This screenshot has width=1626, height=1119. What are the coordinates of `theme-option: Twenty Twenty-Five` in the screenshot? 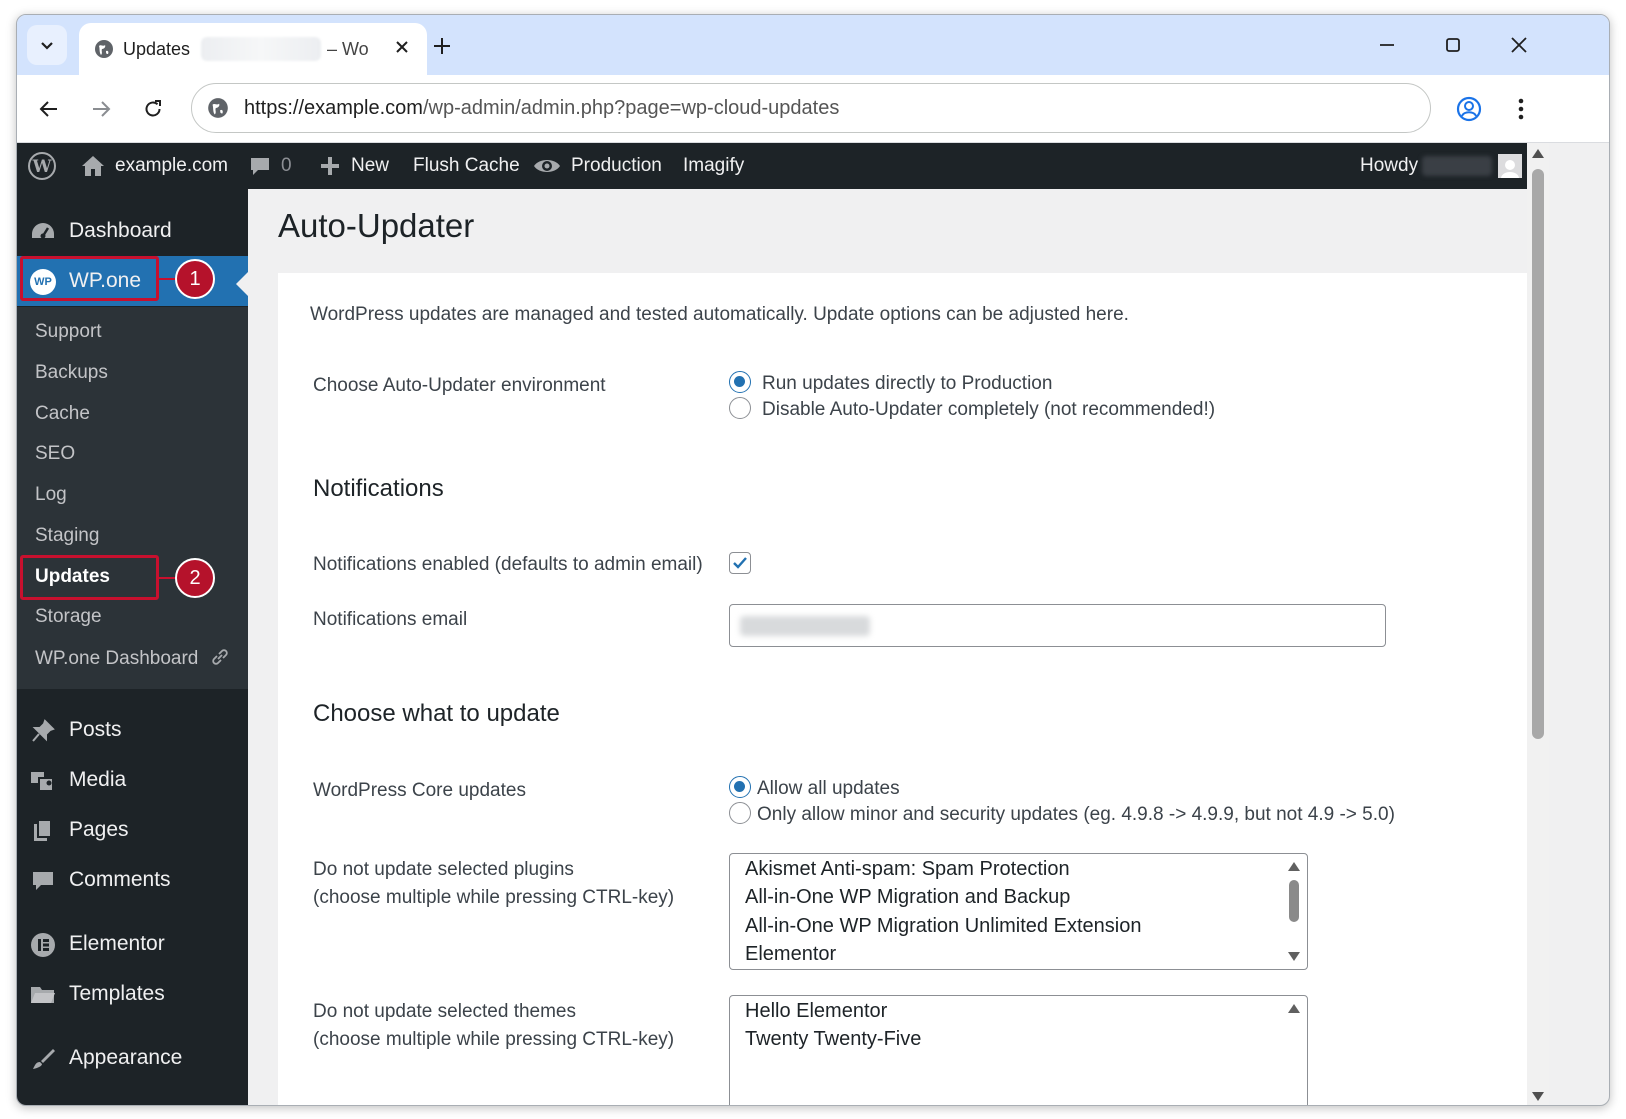 It's located at (833, 1039).